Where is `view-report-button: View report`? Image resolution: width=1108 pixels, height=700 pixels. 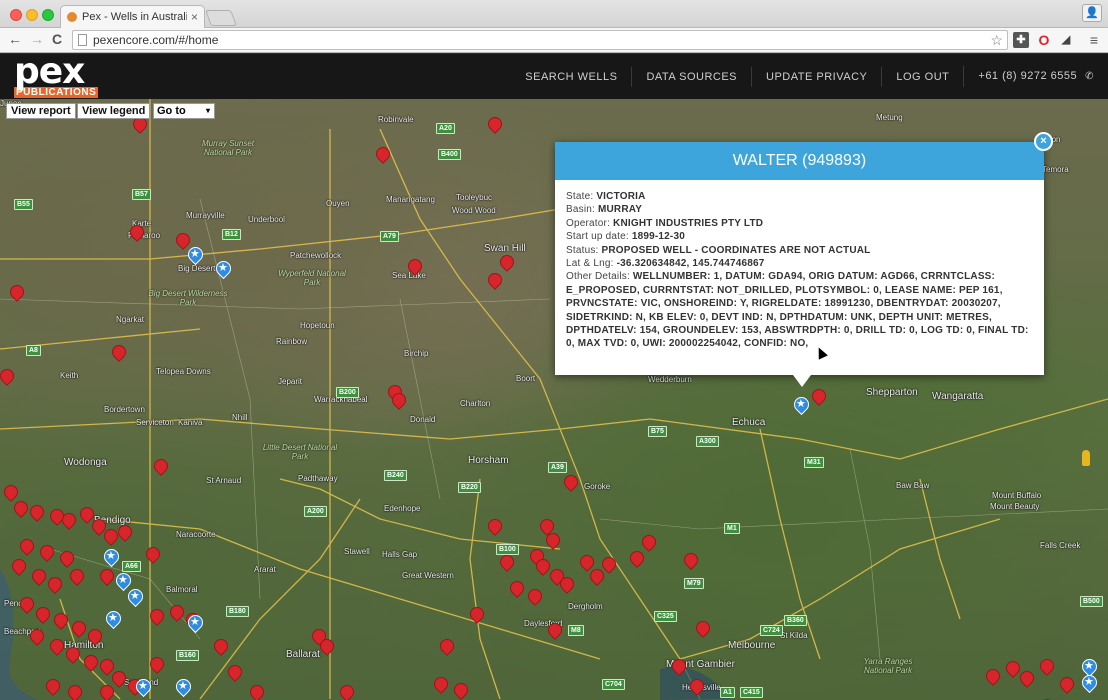 view-report-button: View report is located at coordinates (41, 111).